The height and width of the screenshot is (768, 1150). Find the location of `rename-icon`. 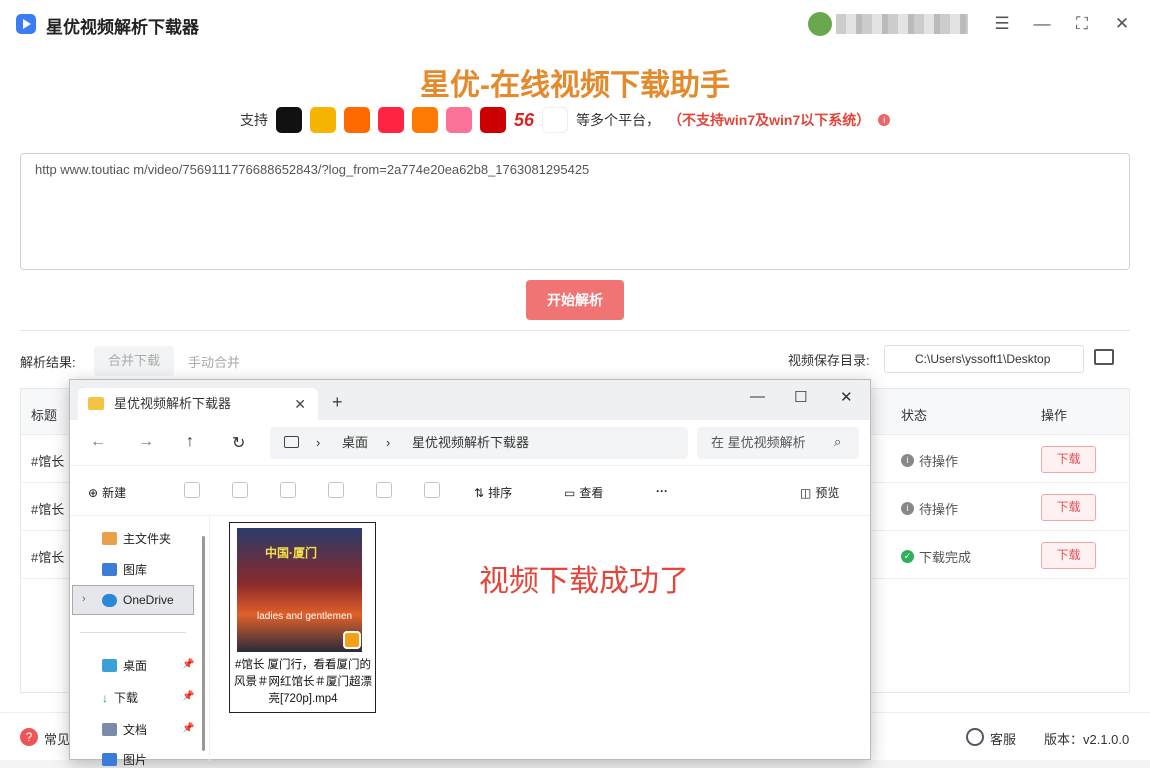

rename-icon is located at coordinates (336, 490).